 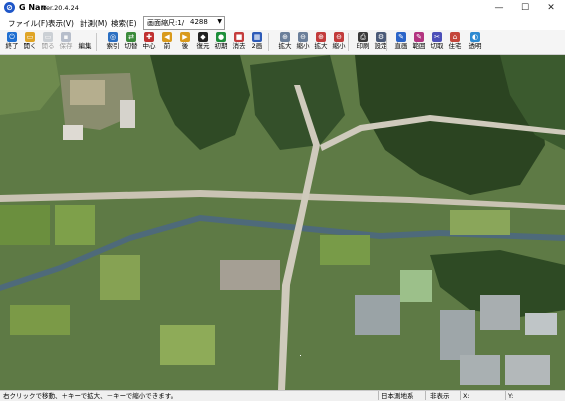 What do you see at coordinates (401, 46) in the screenshot?
I see `toolbar-label: 直画` at bounding box center [401, 46].